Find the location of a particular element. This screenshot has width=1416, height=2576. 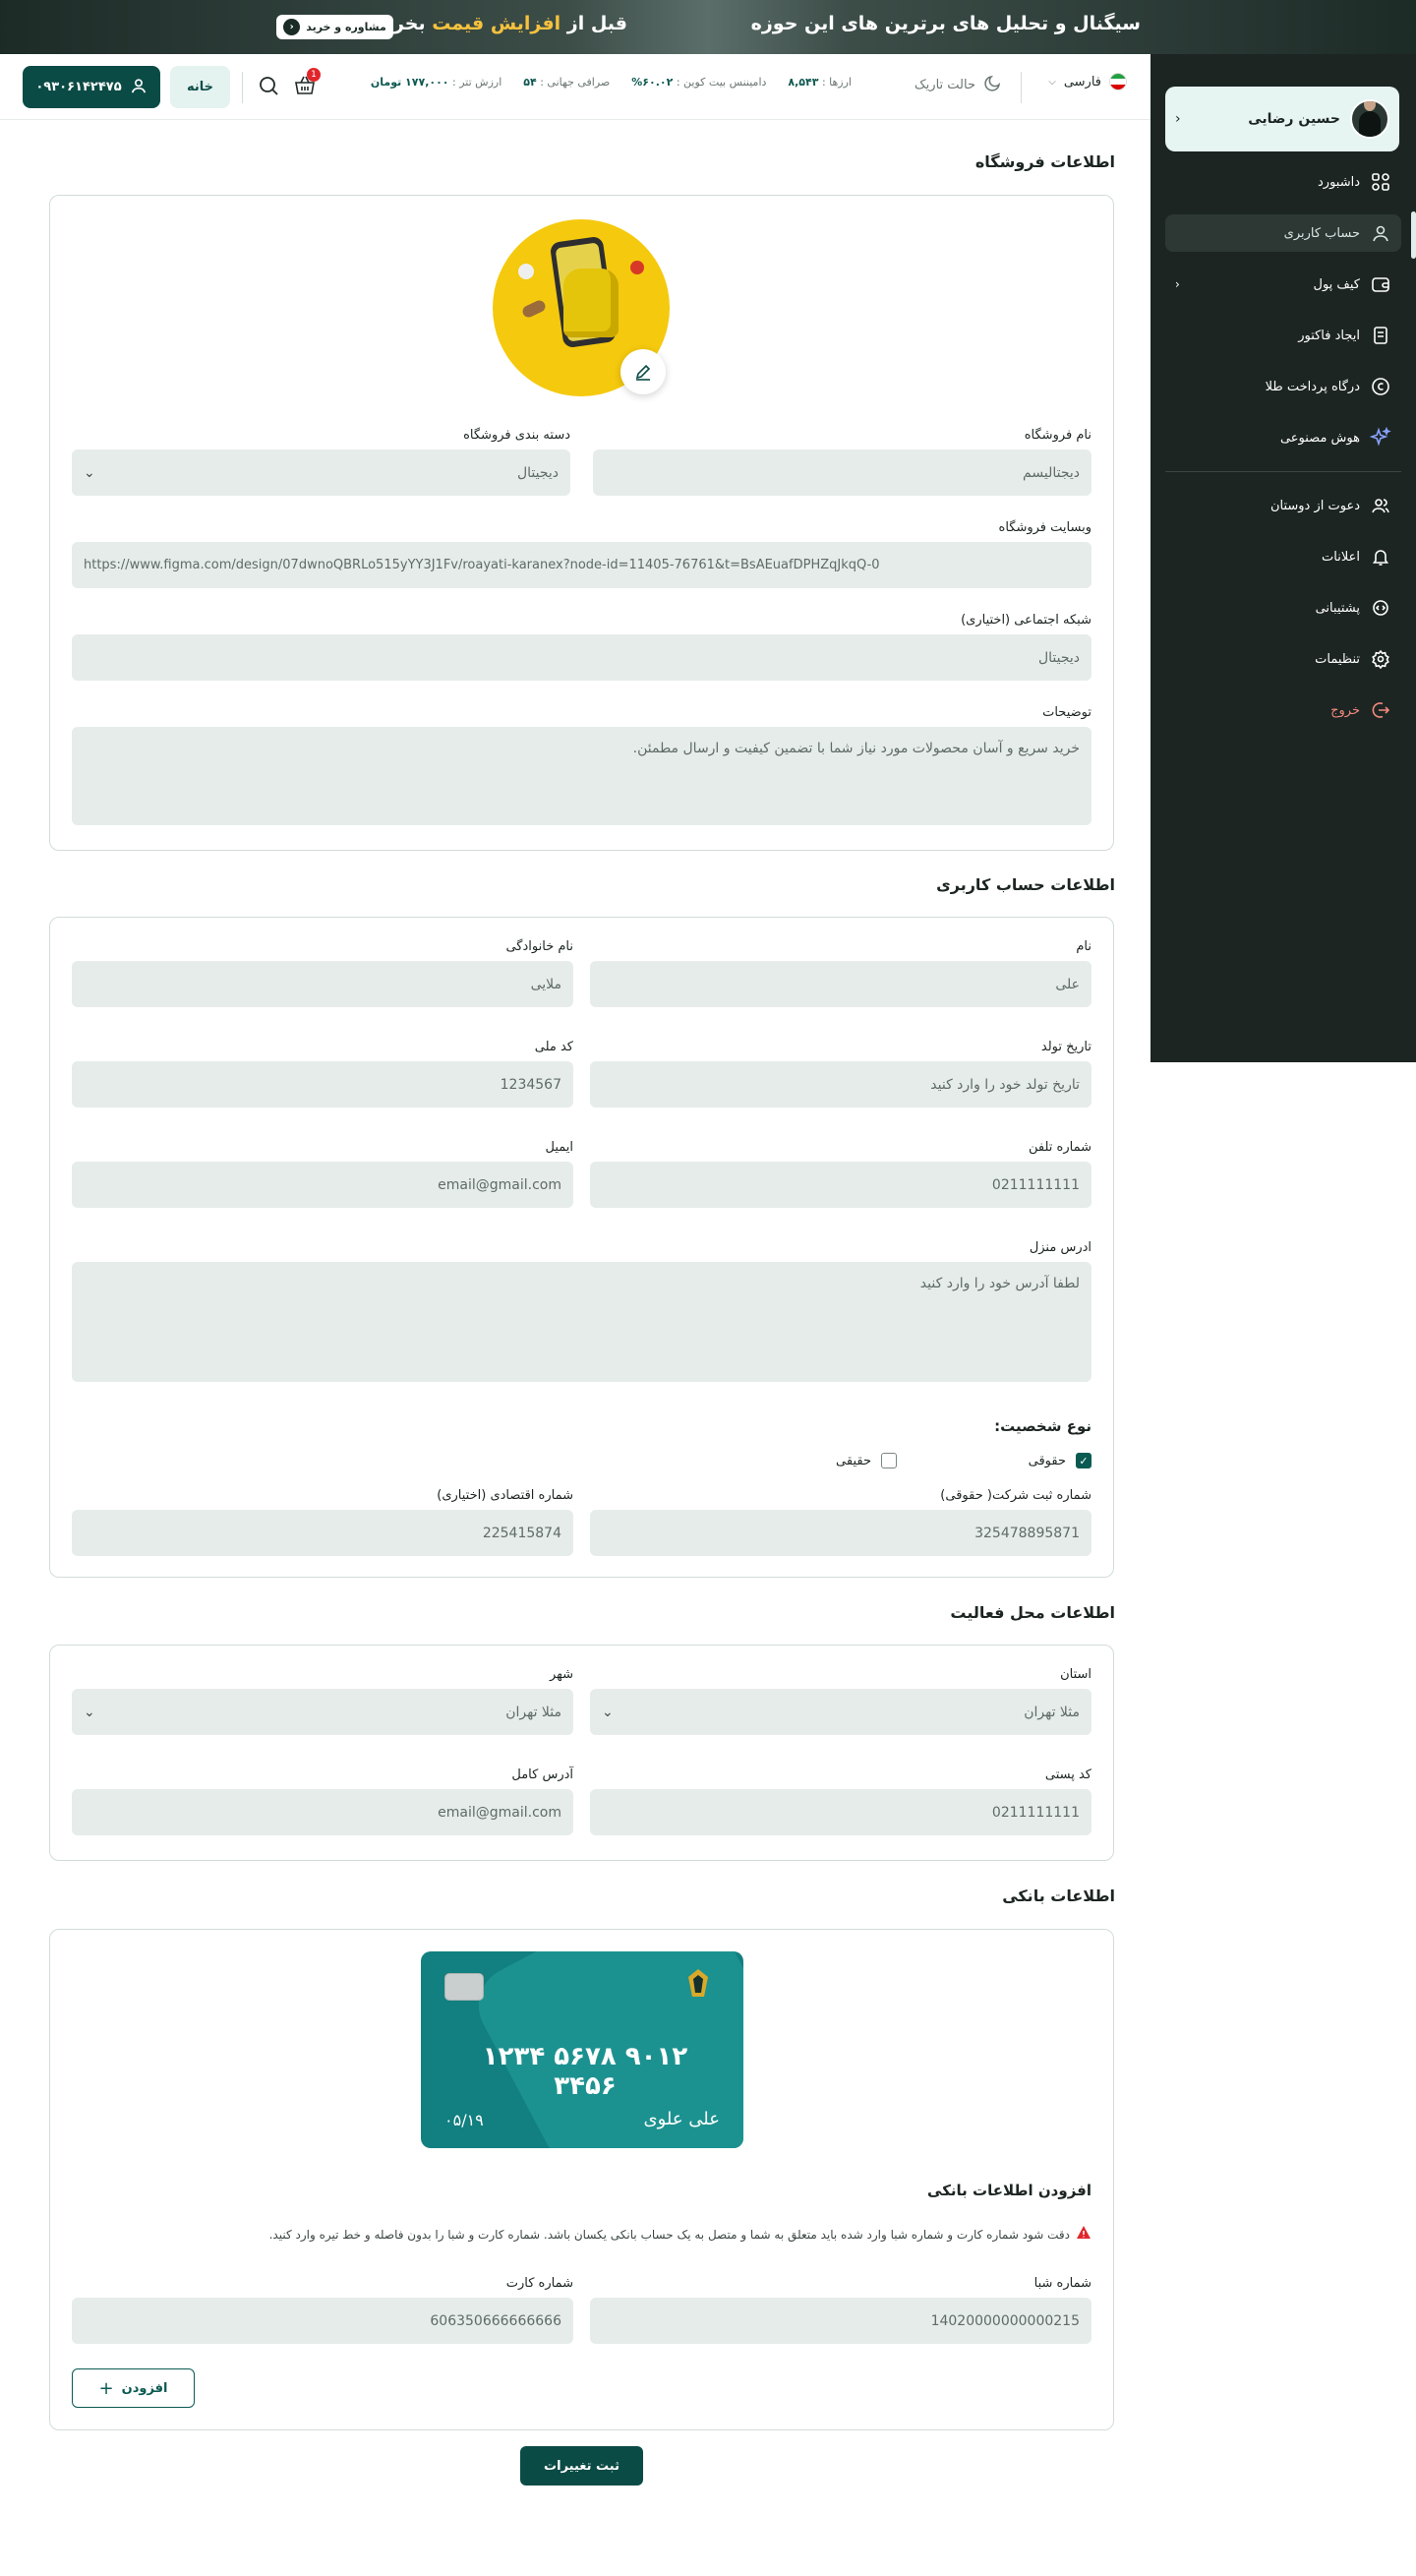

province-select: مثلا تهران ⌄ is located at coordinates (841, 1712).